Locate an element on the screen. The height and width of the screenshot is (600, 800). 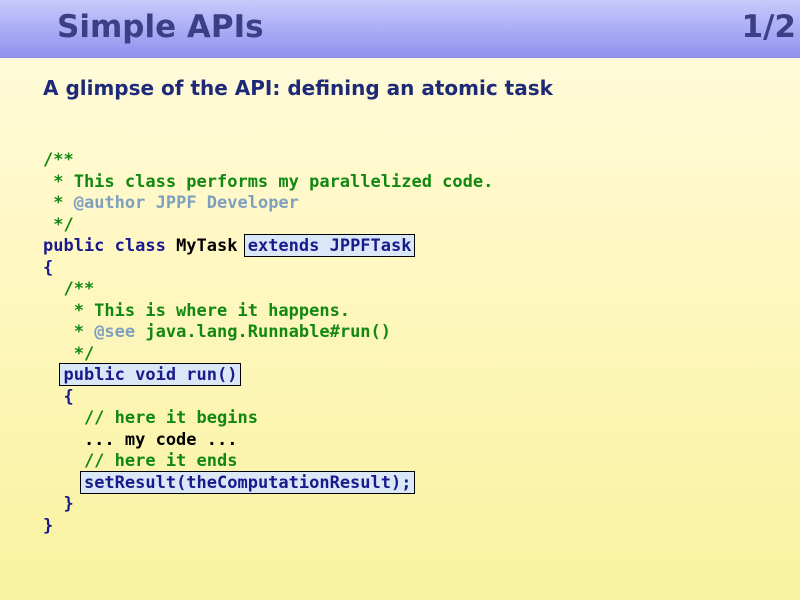
set-result-call: setResult(theComputationResult); is located at coordinates (247, 482).